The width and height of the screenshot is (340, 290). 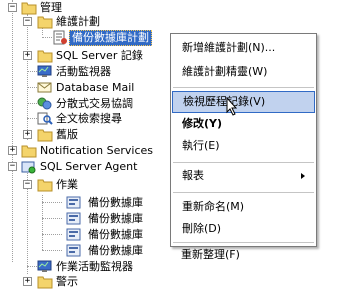 I want to click on menu-item-modify: 修改(Y), so click(x=243, y=124).